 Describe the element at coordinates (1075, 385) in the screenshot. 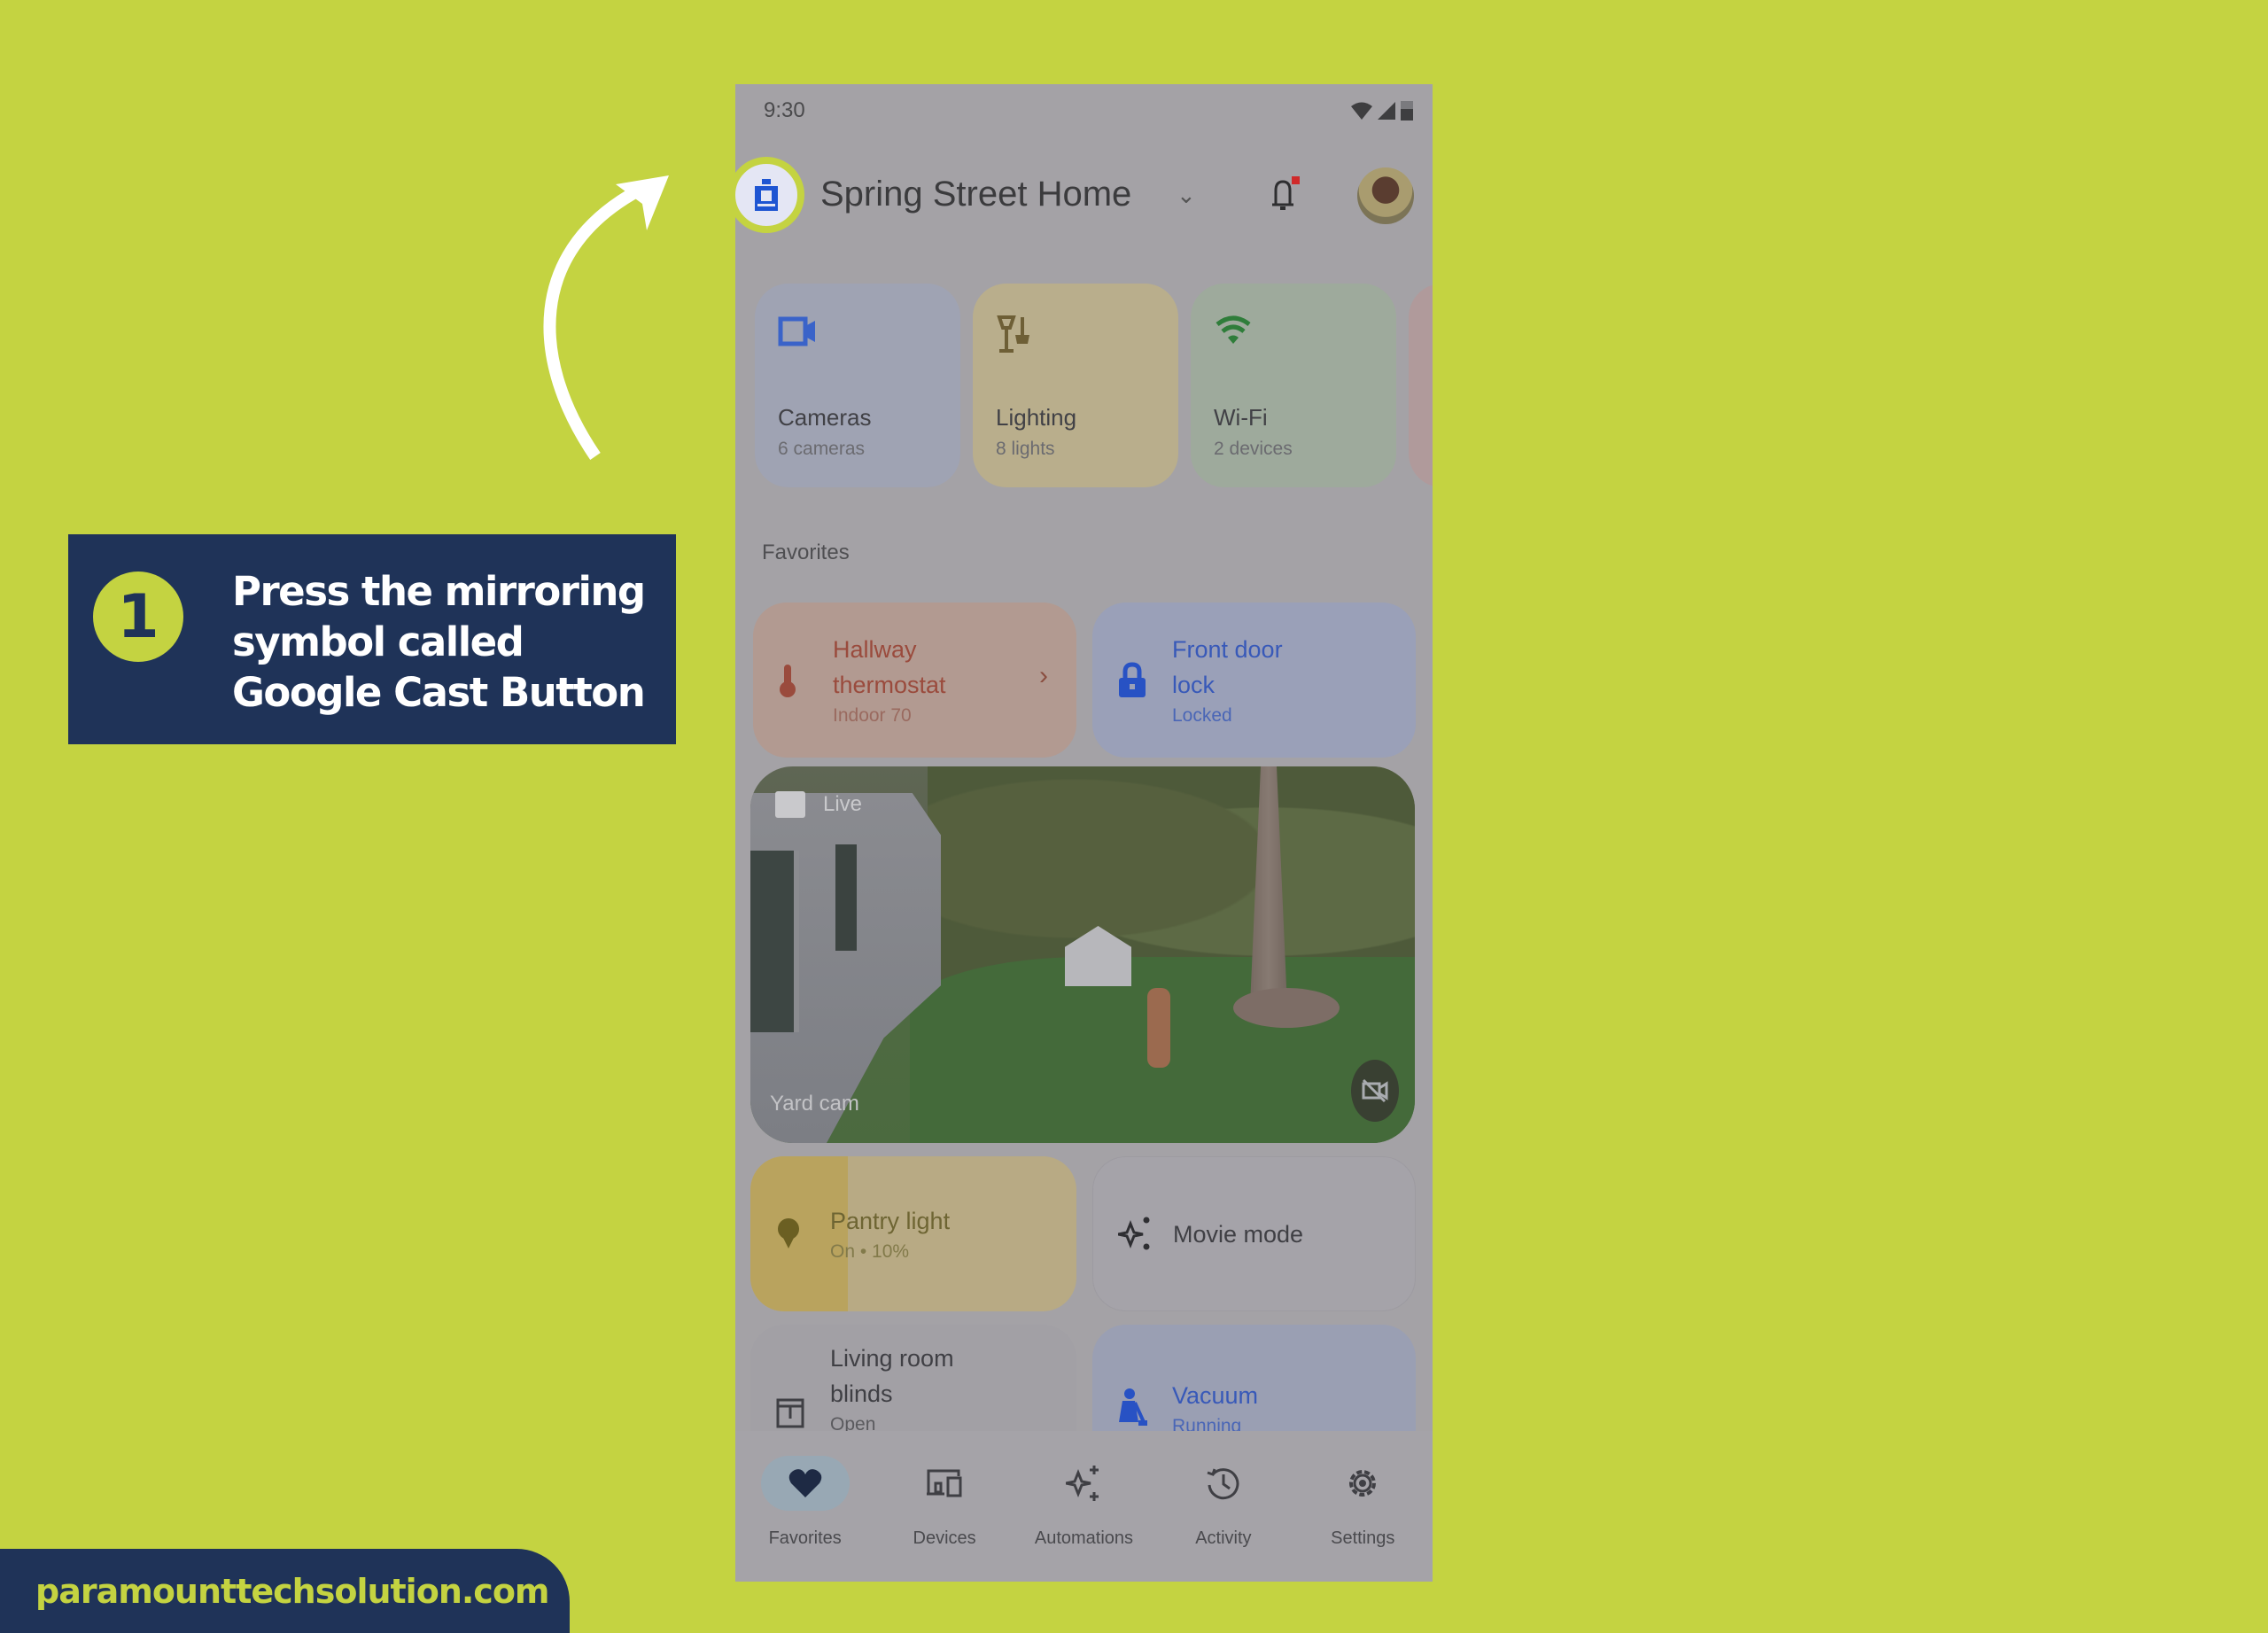

I see `category-tile-lighting: Lighting 8 lights` at that location.